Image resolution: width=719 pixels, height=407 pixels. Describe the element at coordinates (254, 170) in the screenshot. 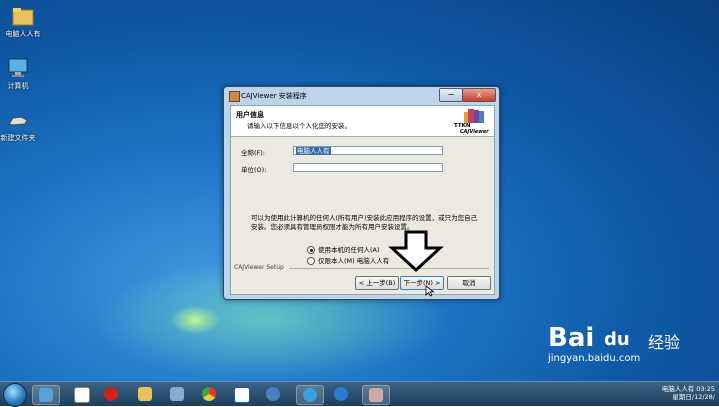

I see `org-label: 单位(O):` at that location.